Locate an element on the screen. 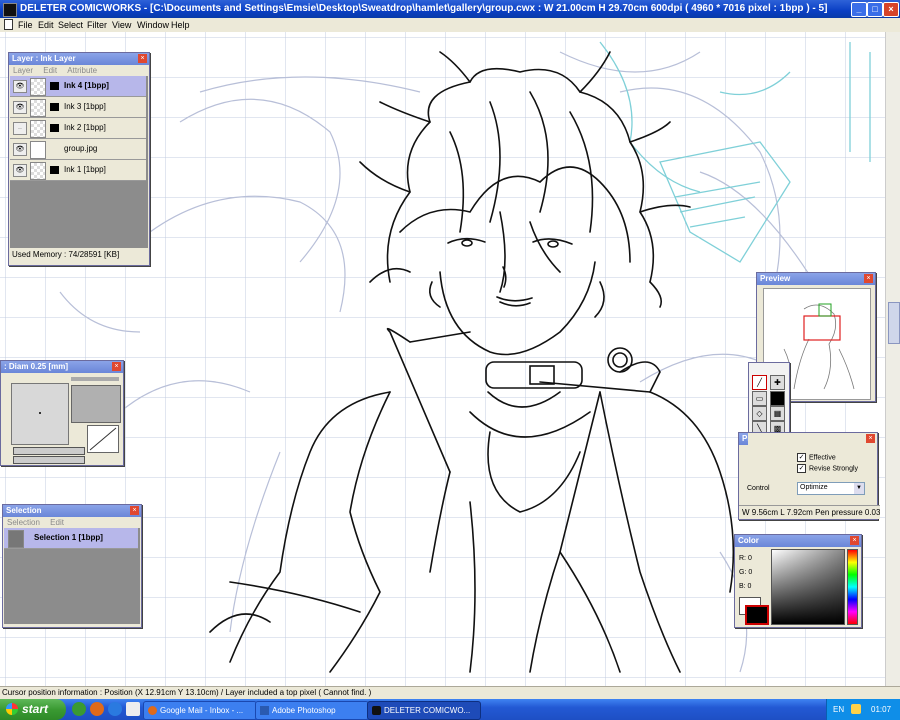 This screenshot has width=900, height=720. pen-tool-icon: ╱ is located at coordinates (759, 382).